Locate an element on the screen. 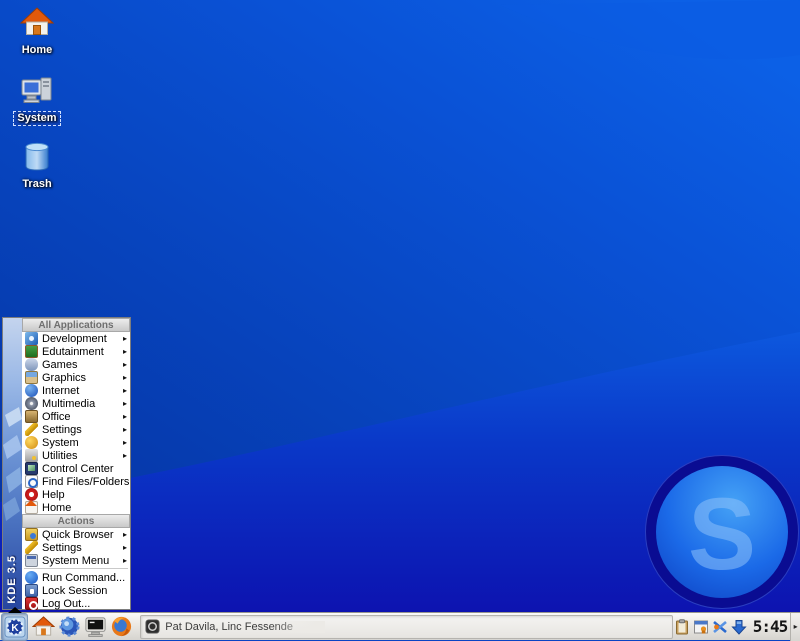 The image size is (800, 641). desktop-icon-trash: Trash is located at coordinates (37, 166).